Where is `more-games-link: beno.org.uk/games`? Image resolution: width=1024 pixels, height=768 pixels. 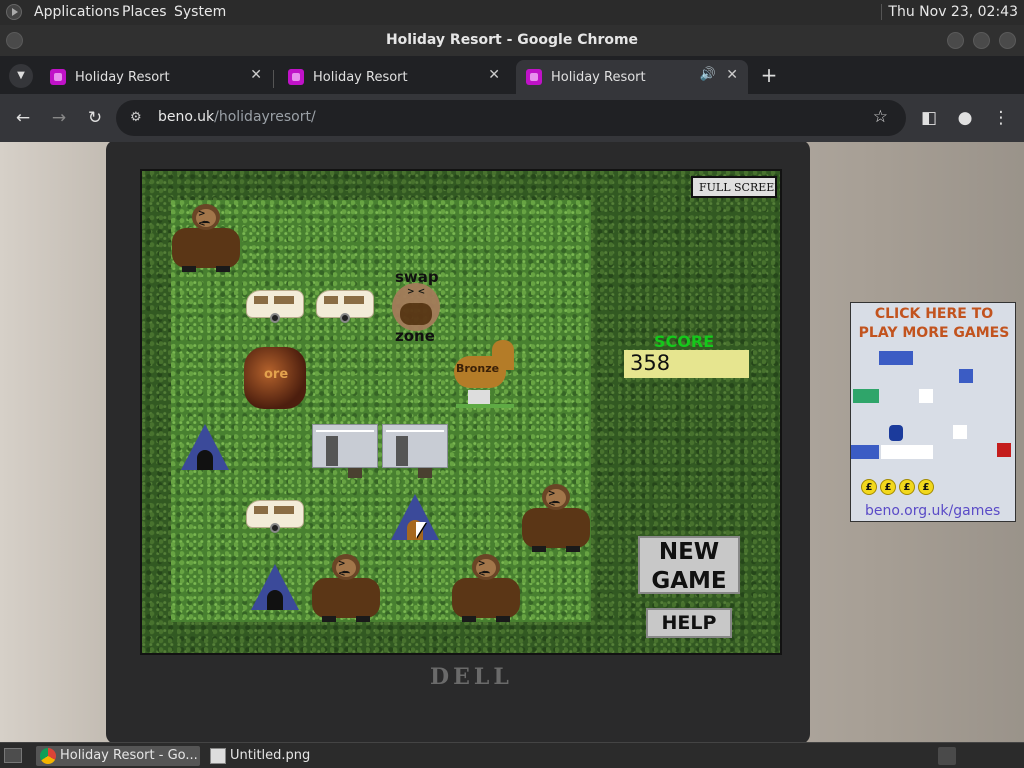
more-games-link: beno.org.uk/games is located at coordinates (932, 511).